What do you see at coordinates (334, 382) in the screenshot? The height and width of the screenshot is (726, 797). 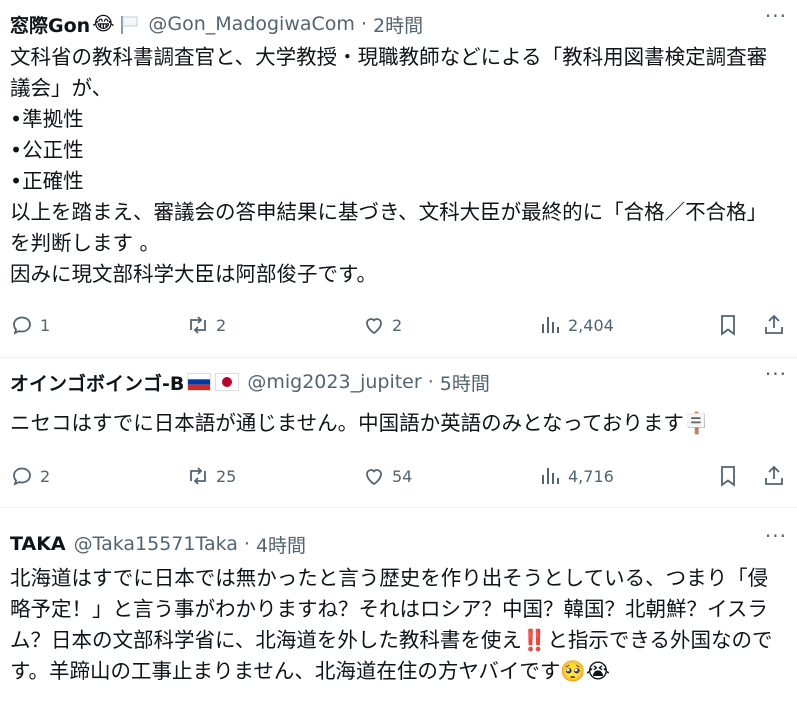 I see `author-handle: @mig2023_jupiter` at bounding box center [334, 382].